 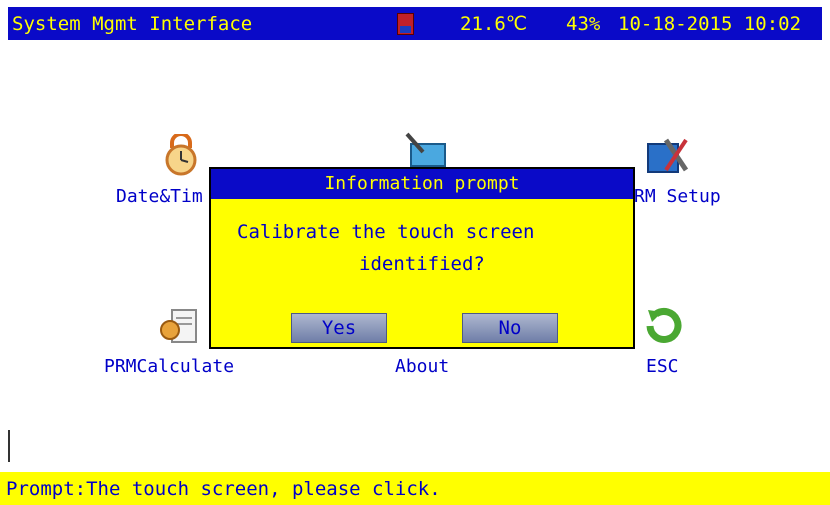 I want to click on app-esc: ESC, so click(x=670, y=340).